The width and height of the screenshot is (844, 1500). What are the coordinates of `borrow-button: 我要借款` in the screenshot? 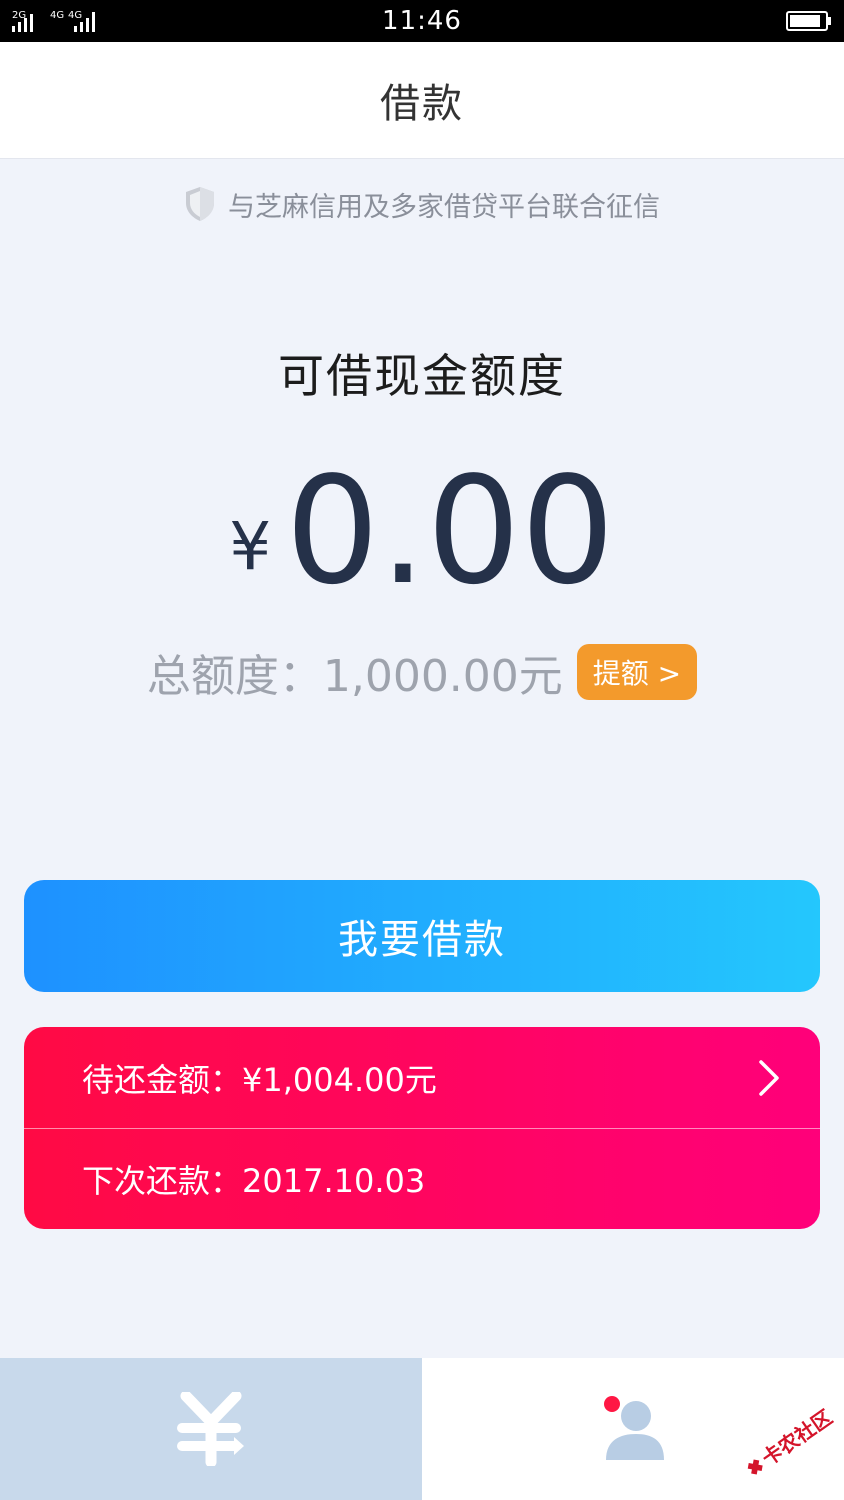 It's located at (422, 936).